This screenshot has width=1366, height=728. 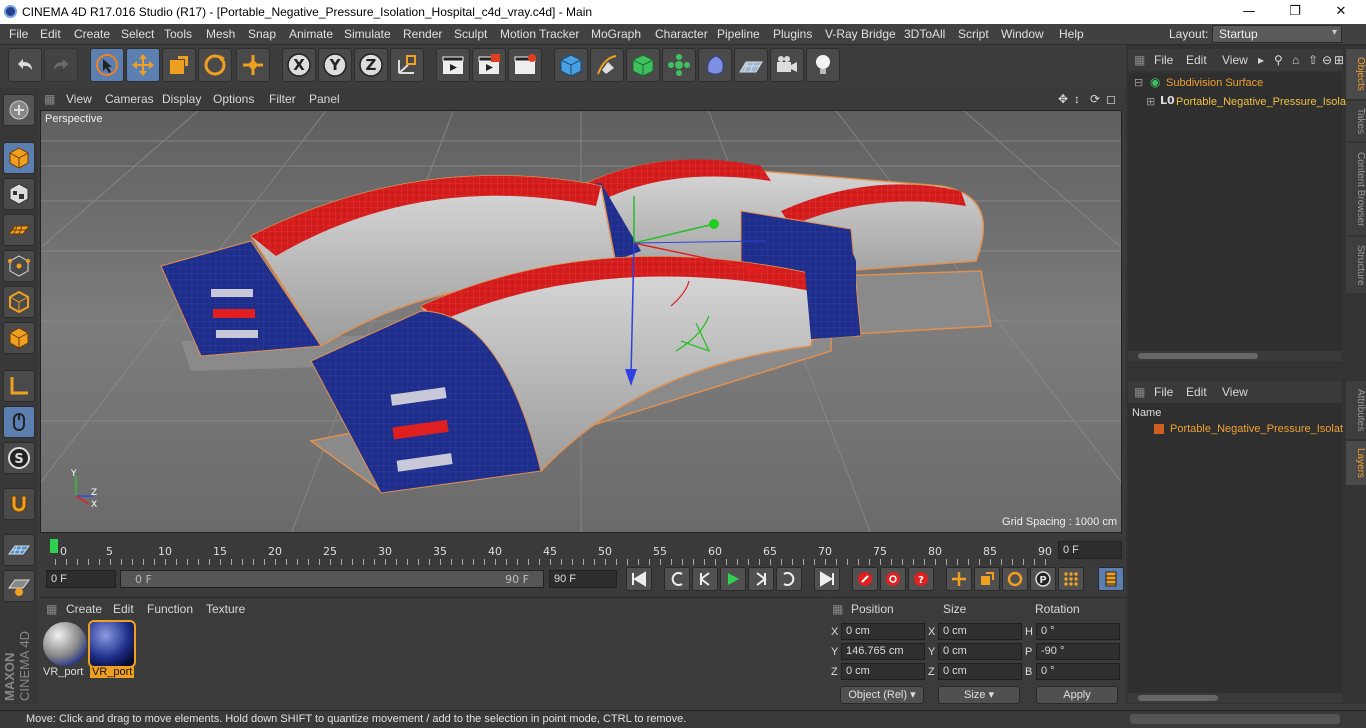 I want to click on points-mode-button, so click(x=19, y=266).